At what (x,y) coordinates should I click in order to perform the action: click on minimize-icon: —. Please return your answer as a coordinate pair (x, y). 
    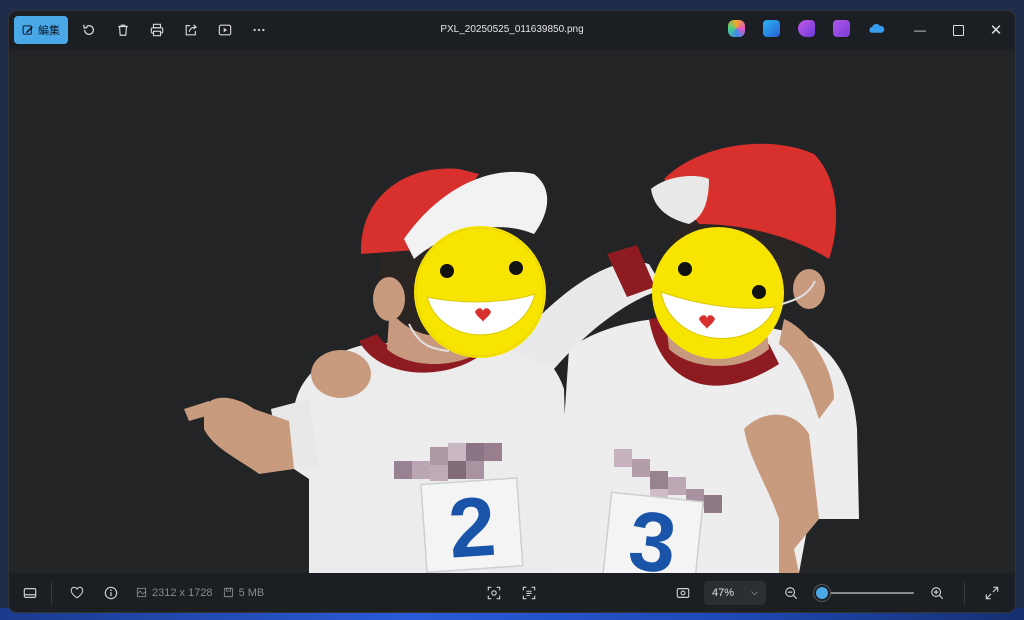
    Looking at the image, I should click on (920, 30).